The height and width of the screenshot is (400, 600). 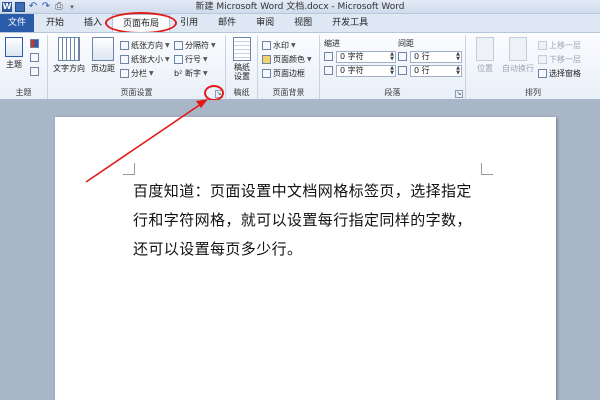 What do you see at coordinates (124, 73) in the screenshot?
I see `columns-icon` at bounding box center [124, 73].